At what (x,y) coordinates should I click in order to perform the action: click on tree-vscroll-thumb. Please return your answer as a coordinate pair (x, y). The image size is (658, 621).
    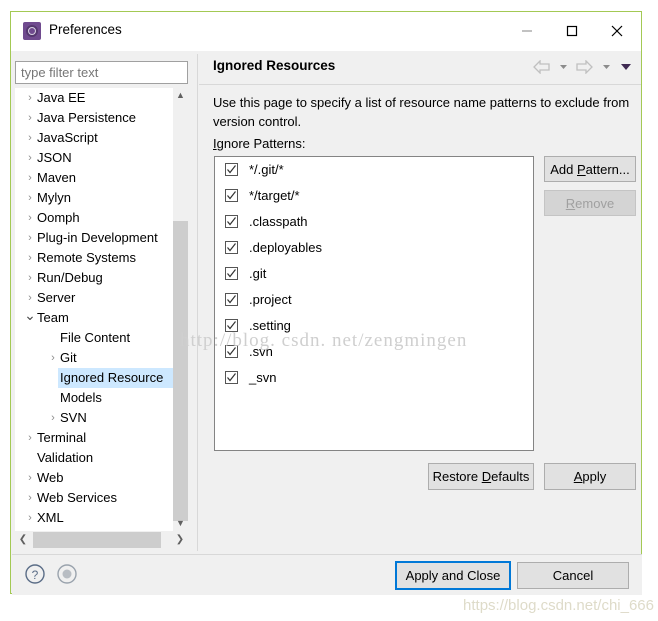
    Looking at the image, I should click on (180, 371).